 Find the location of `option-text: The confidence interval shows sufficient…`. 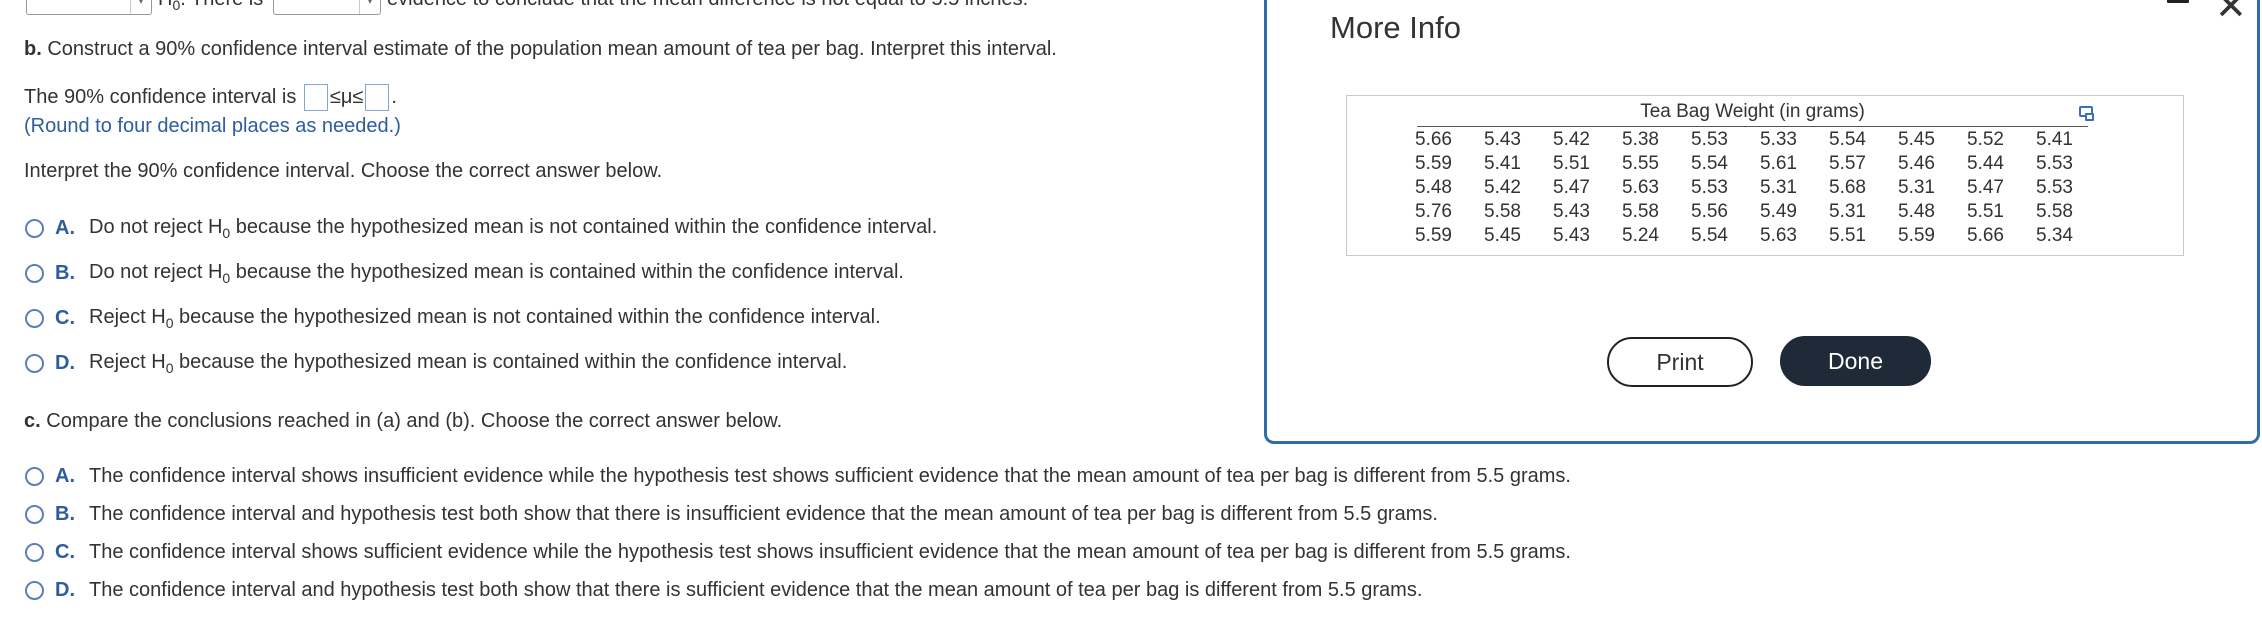

option-text: The confidence interval shows sufficient… is located at coordinates (830, 552).